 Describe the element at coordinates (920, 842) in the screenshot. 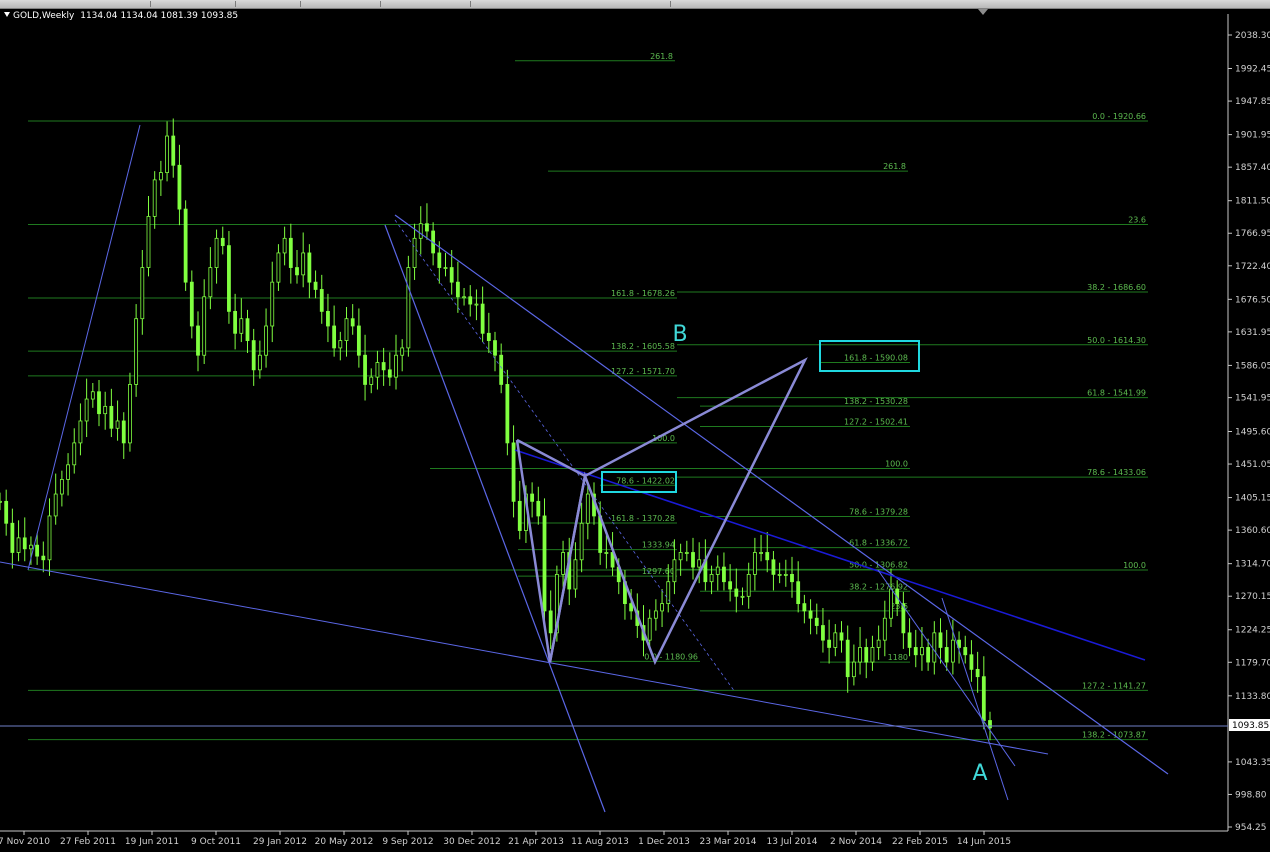

I see `time-tick-label: 22 Feb 2015` at that location.